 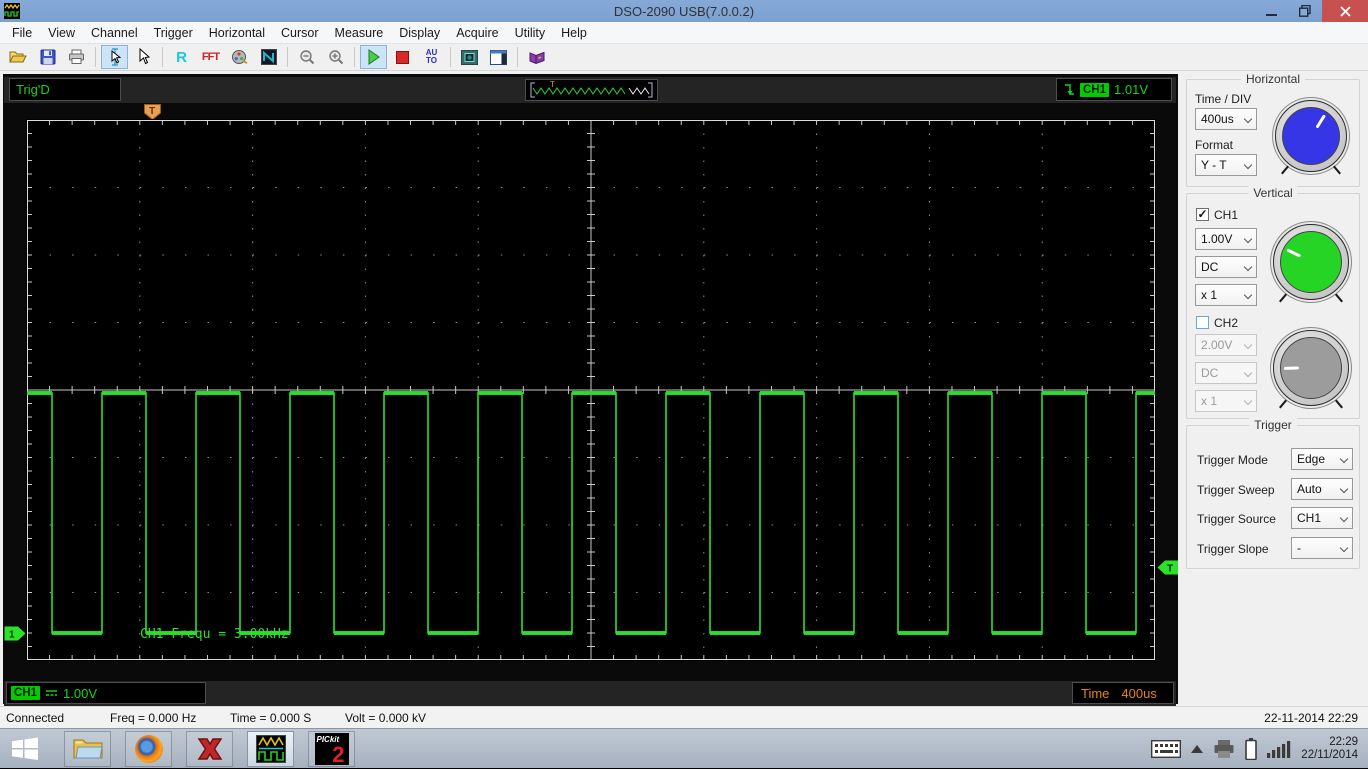 I want to click on taskbar-firefox, so click(x=148, y=749).